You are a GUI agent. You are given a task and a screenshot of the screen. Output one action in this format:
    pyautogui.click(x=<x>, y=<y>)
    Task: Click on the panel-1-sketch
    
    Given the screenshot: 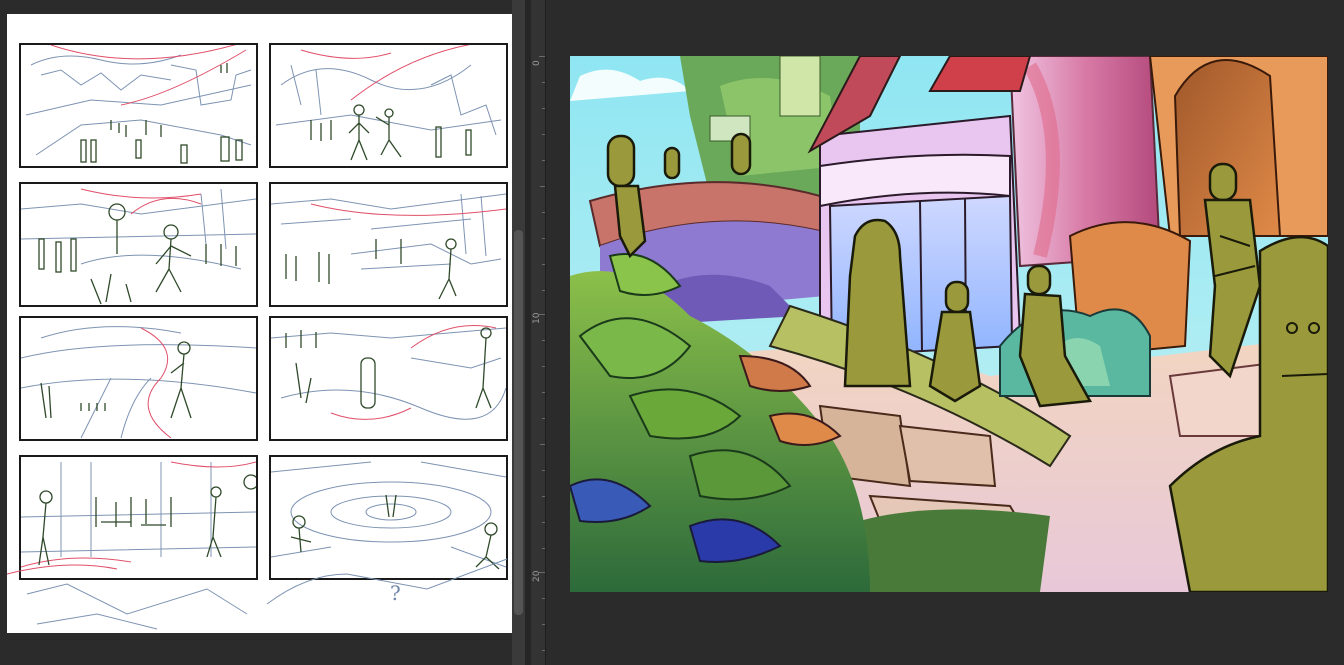 What is the action you would take?
    pyautogui.click(x=138, y=104)
    